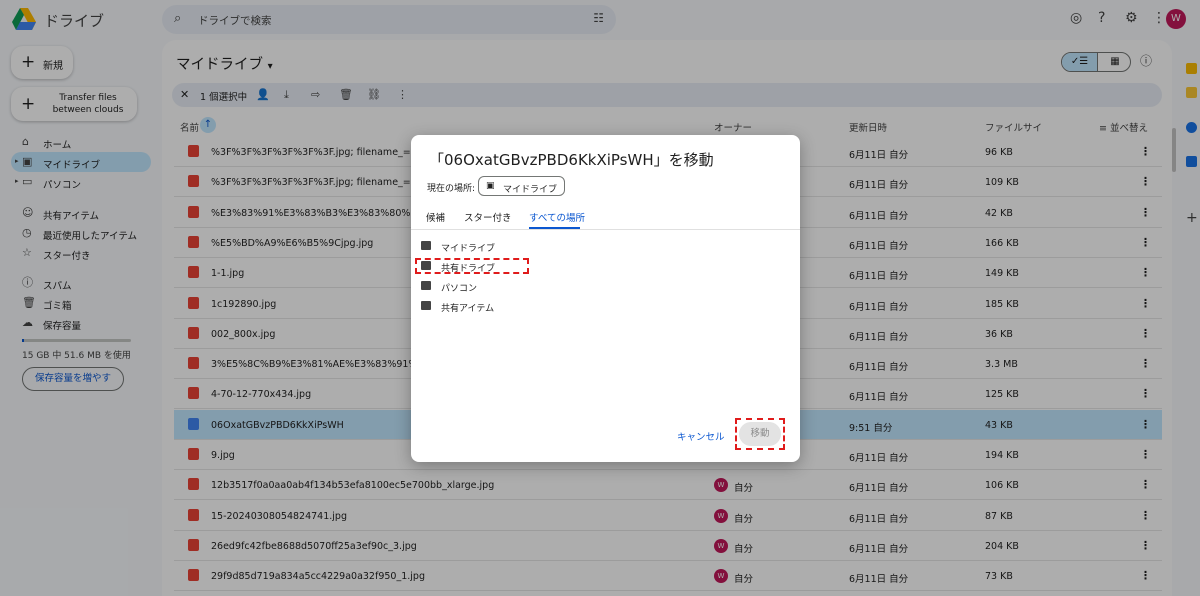  Describe the element at coordinates (468, 309) in the screenshot. I see `location-label: 共有アイテム` at that location.